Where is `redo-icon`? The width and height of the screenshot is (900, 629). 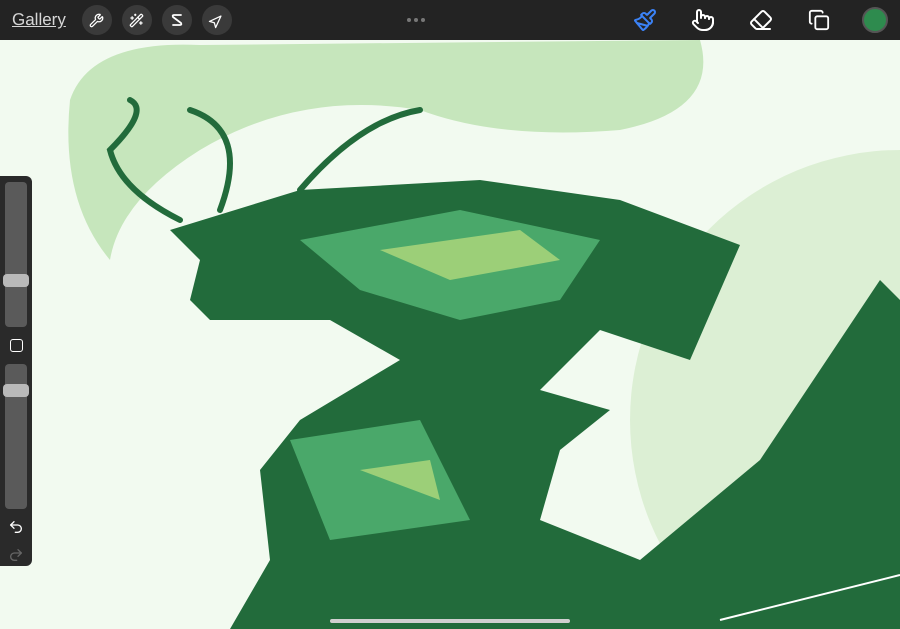
redo-icon is located at coordinates (16, 555).